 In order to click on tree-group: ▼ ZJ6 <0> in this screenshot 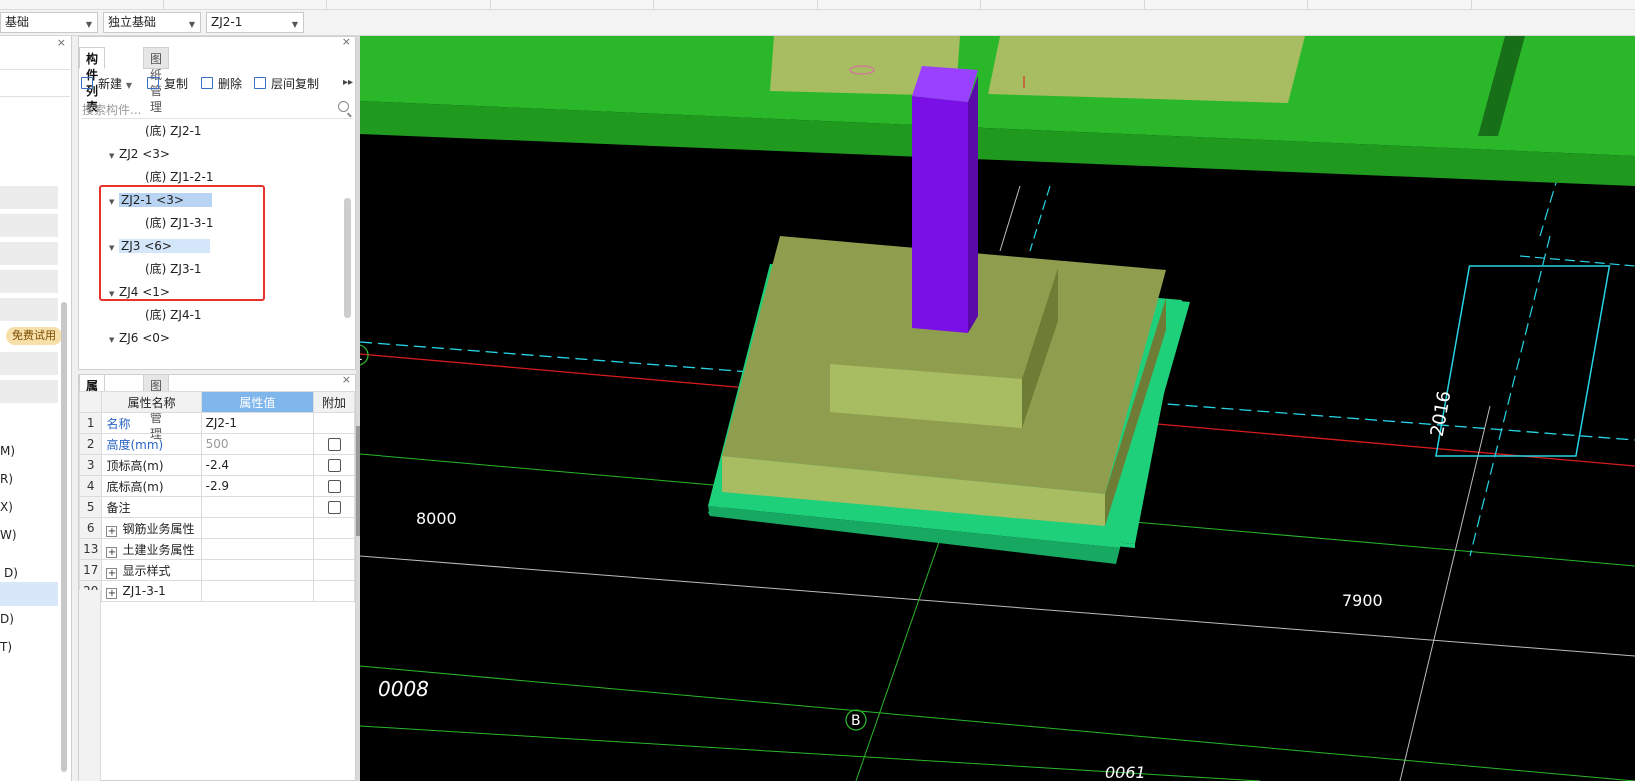, I will do `click(139, 338)`.